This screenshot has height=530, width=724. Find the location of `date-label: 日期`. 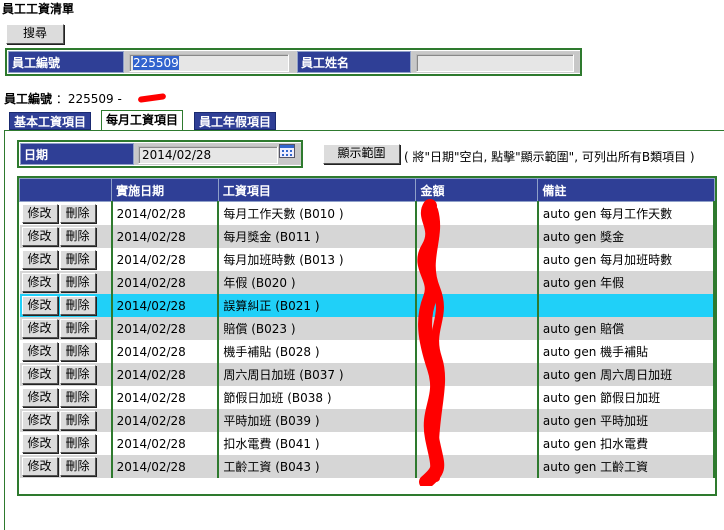

date-label: 日期 is located at coordinates (77, 154).